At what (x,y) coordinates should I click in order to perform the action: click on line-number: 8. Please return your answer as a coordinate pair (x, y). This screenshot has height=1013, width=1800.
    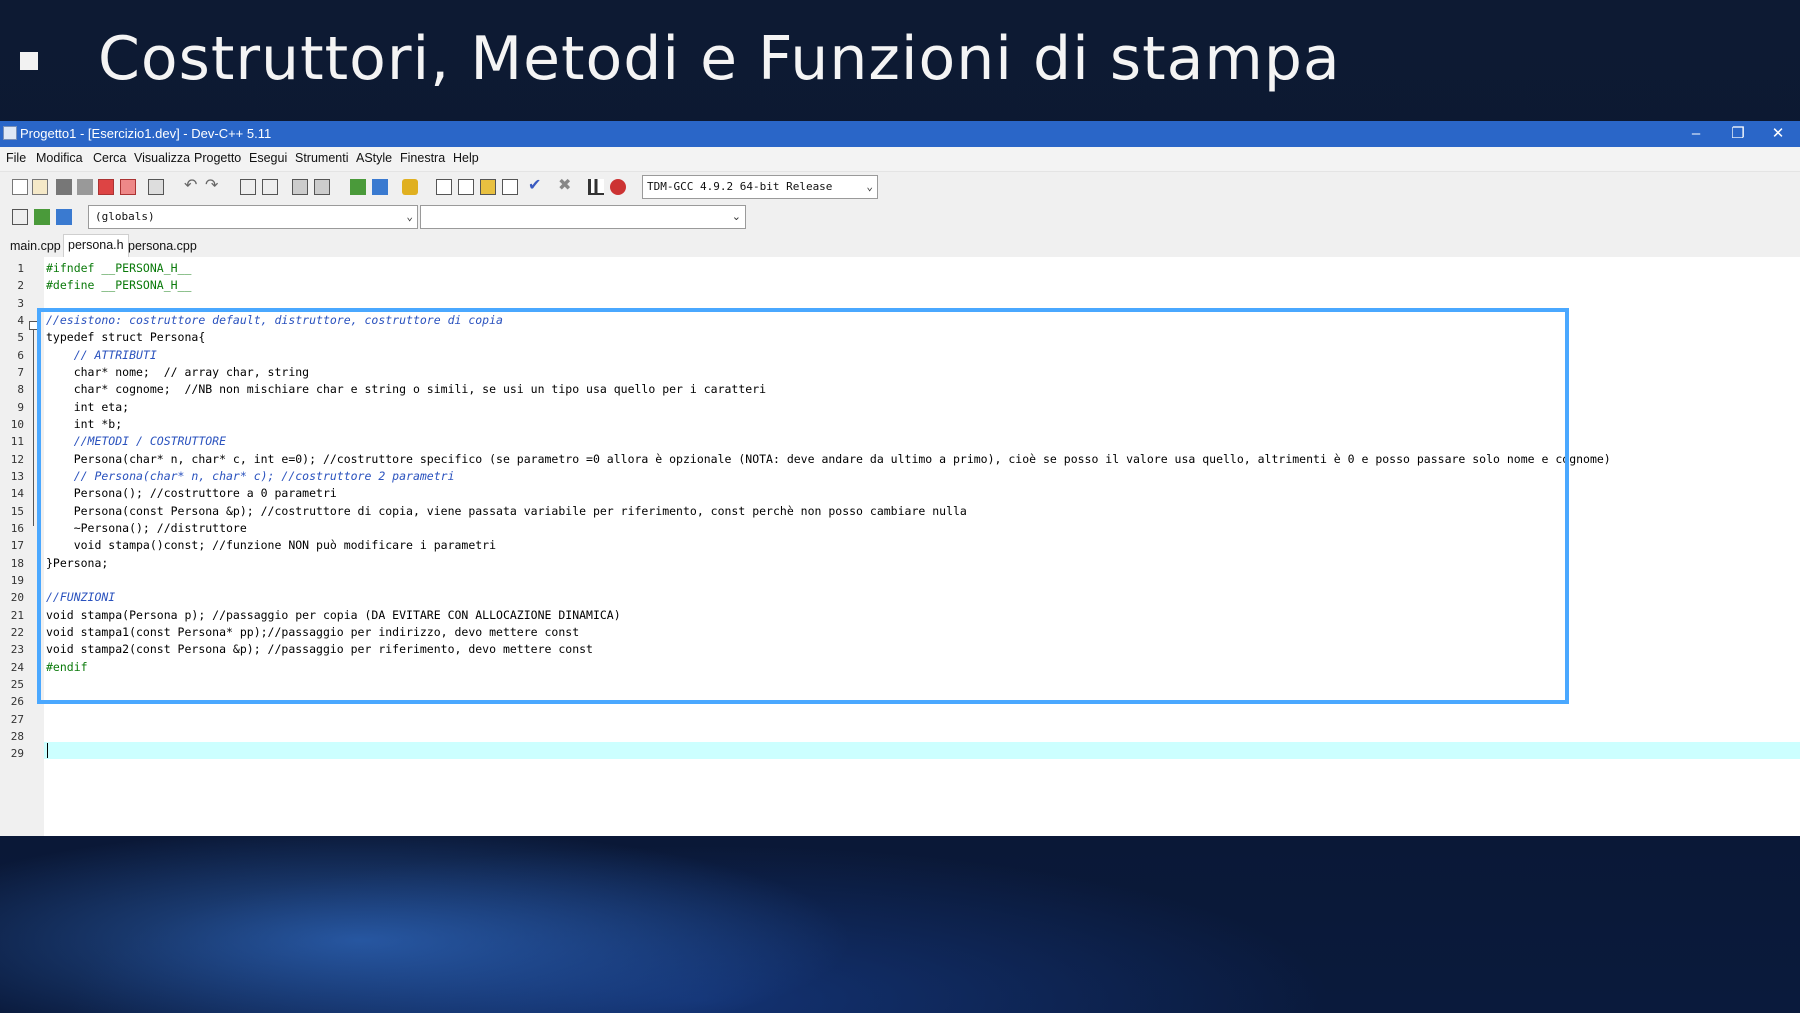
    Looking at the image, I should click on (20, 390).